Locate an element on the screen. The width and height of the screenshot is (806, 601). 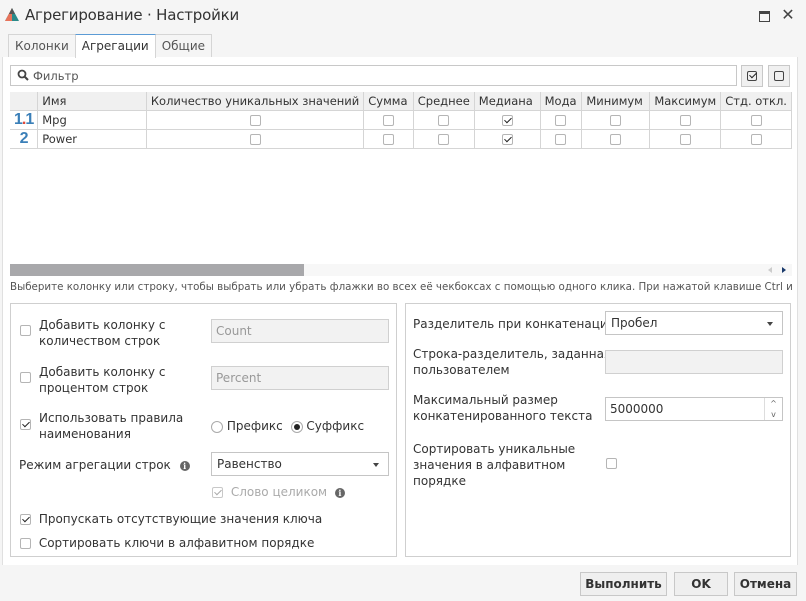
naming-rules-label-line2: наименования is located at coordinates (85, 434).